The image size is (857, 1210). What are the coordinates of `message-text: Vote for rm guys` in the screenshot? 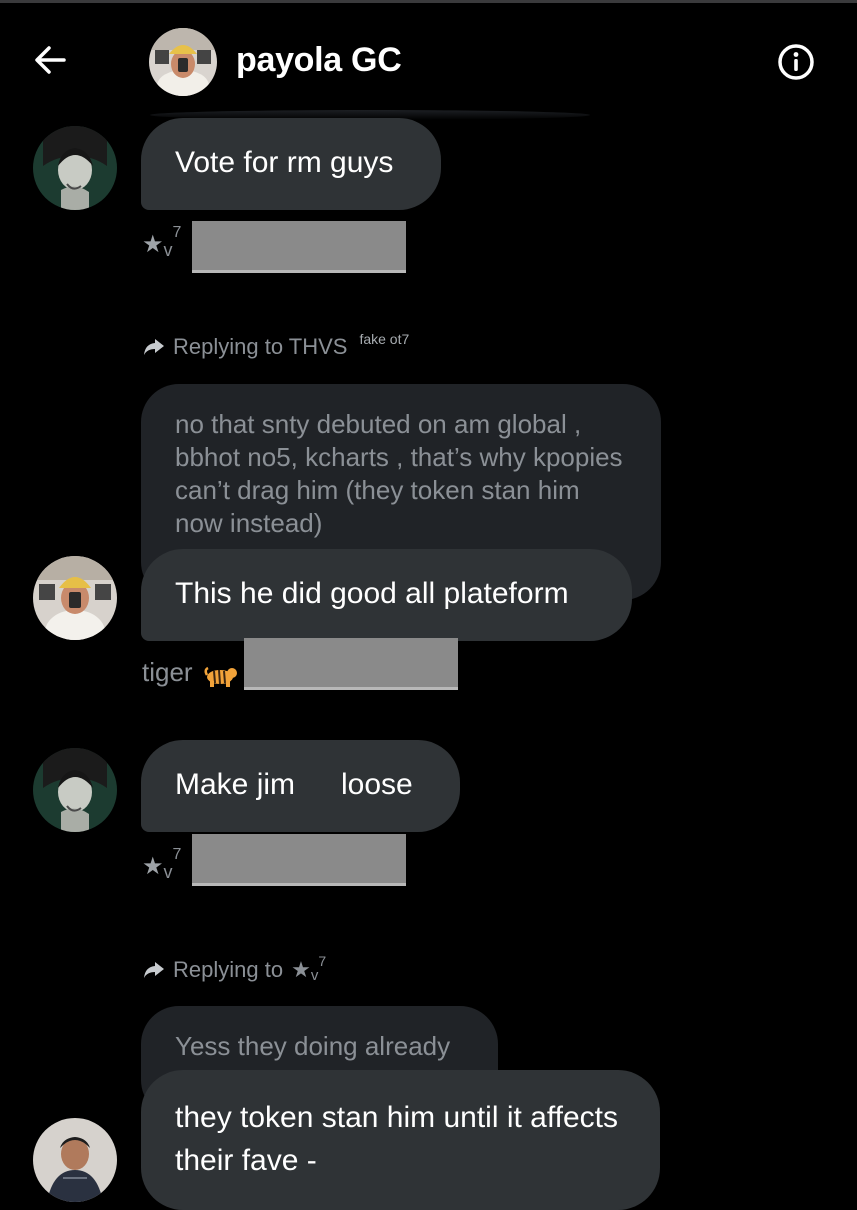 It's located at (284, 162).